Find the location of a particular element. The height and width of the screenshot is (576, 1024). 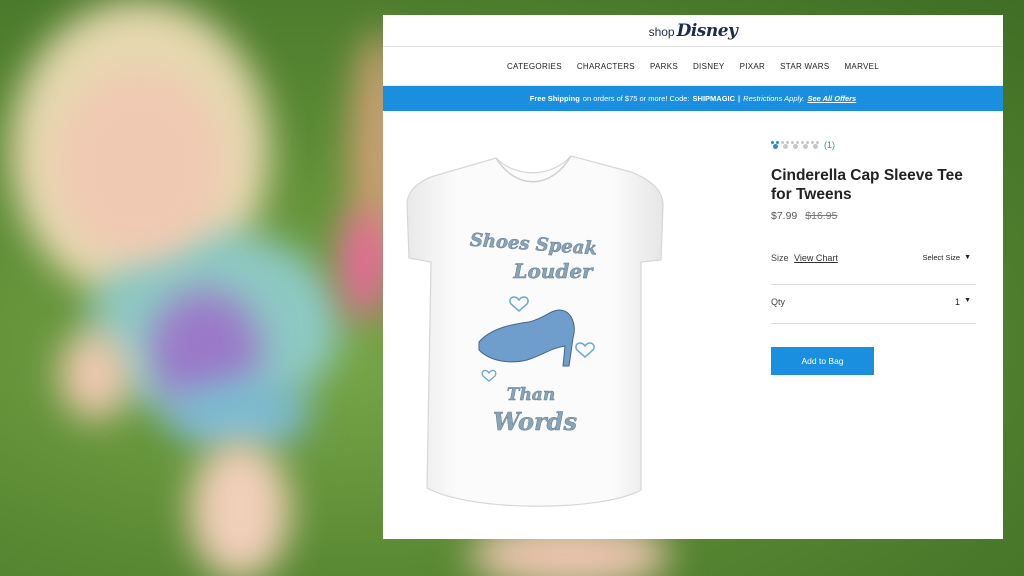

background-blur-face is located at coordinates (140, 165).